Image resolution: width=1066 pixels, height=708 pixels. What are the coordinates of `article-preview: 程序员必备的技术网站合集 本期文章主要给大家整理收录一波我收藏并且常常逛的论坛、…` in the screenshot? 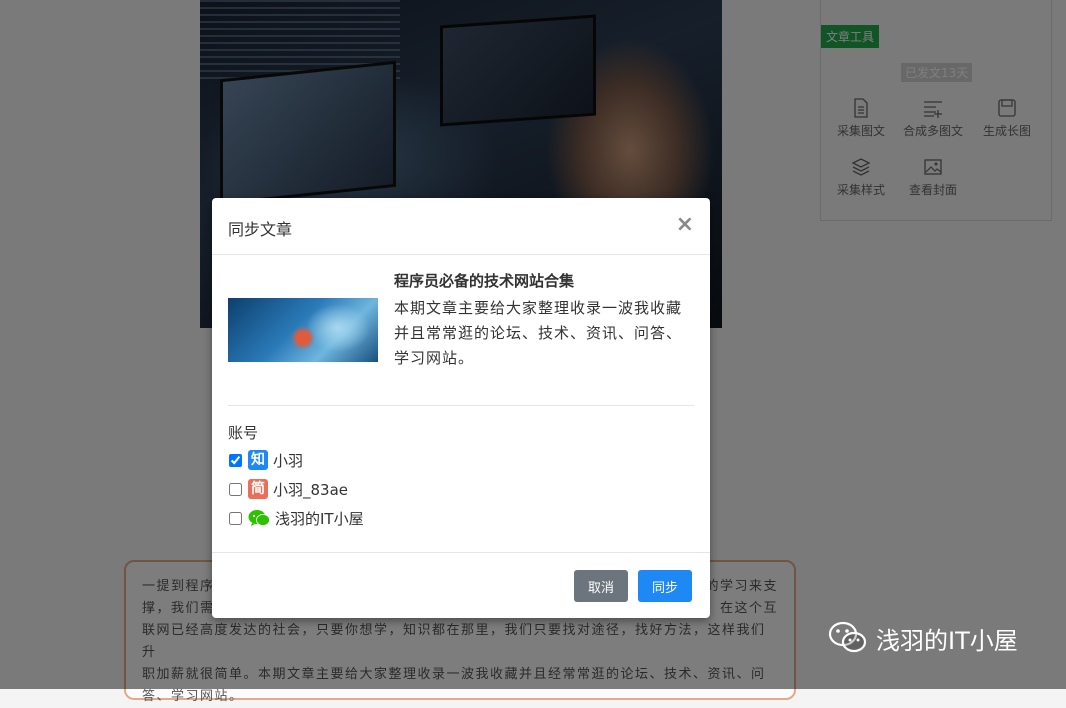 It's located at (461, 338).